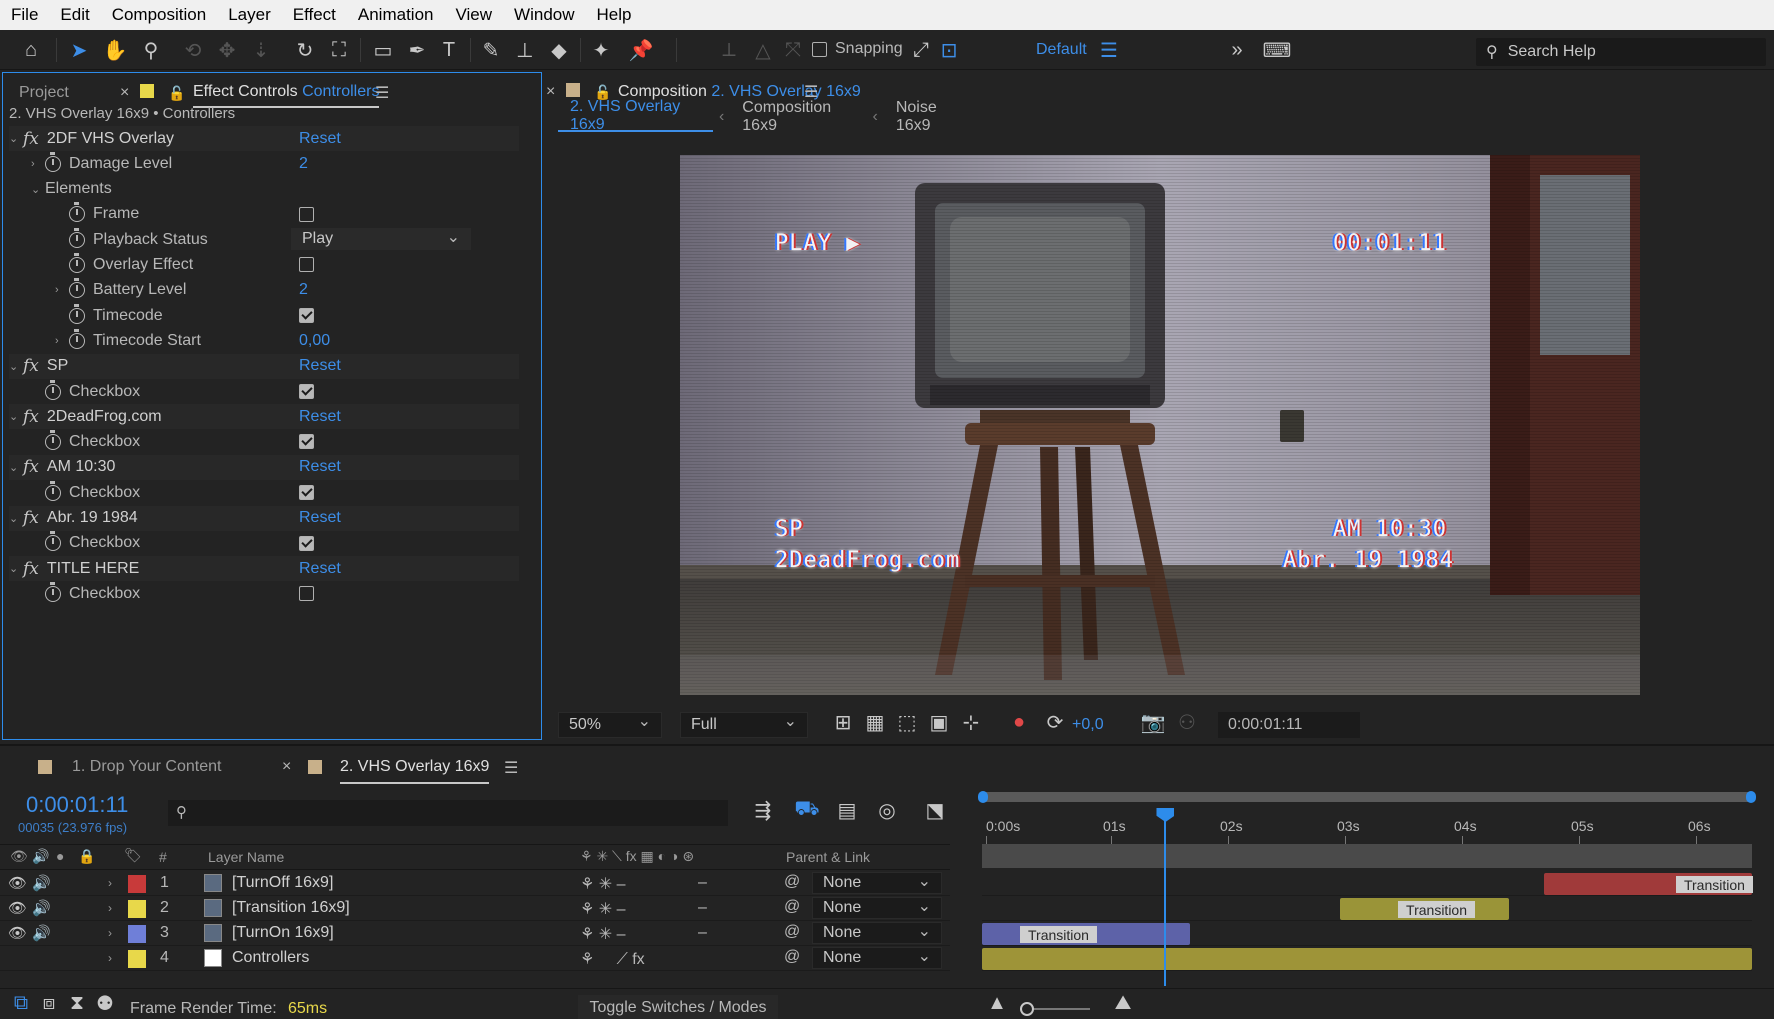  What do you see at coordinates (1123, 1003) in the screenshot?
I see `zoom-in-icon: ⛰` at bounding box center [1123, 1003].